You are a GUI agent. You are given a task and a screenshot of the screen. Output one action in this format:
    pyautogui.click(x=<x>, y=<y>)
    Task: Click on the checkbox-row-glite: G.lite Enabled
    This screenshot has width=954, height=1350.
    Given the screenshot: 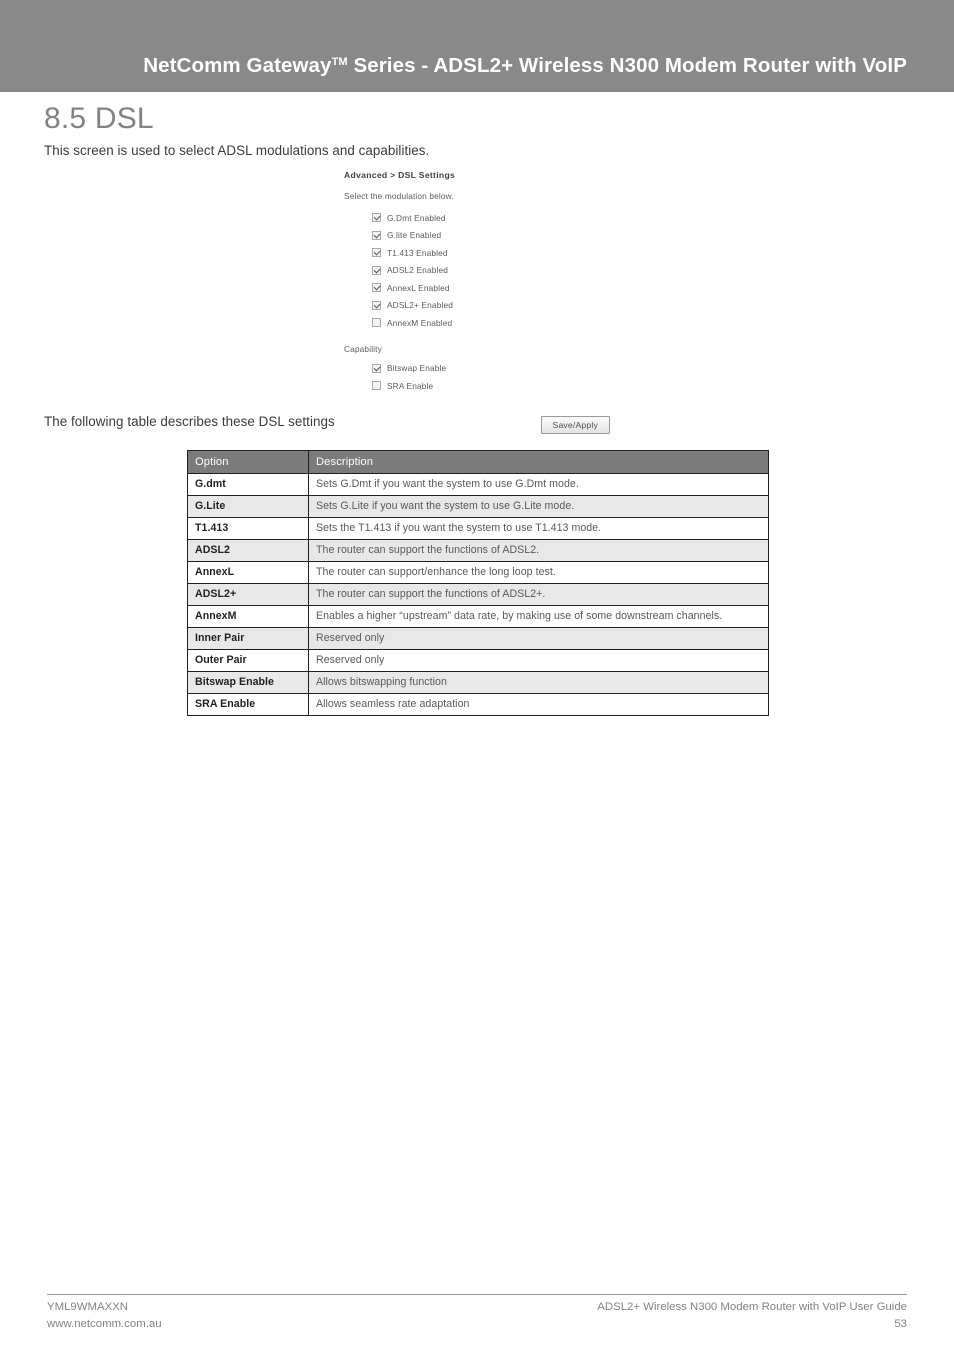 What is the action you would take?
    pyautogui.click(x=498, y=236)
    